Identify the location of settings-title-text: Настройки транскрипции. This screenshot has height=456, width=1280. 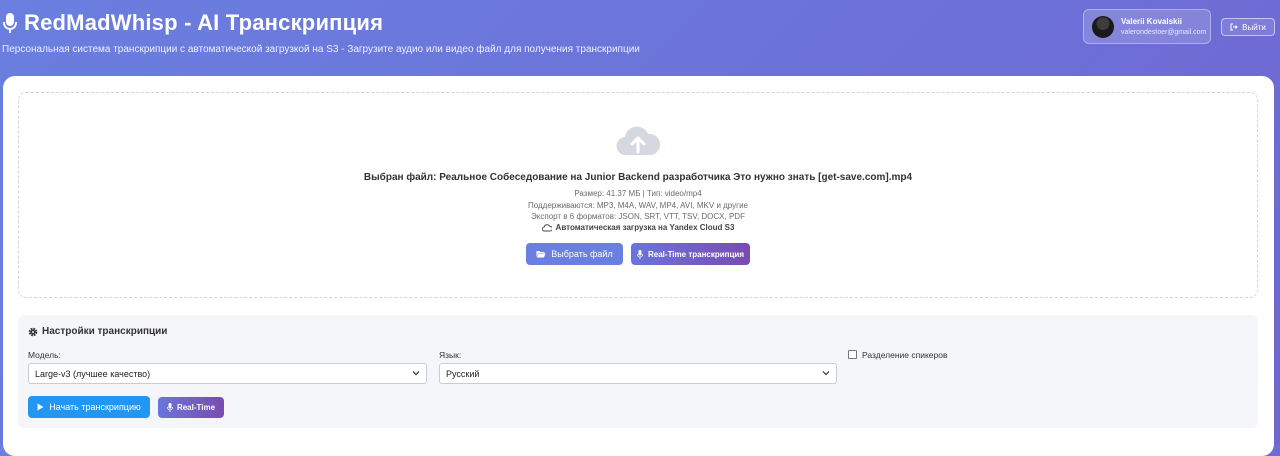
(105, 331).